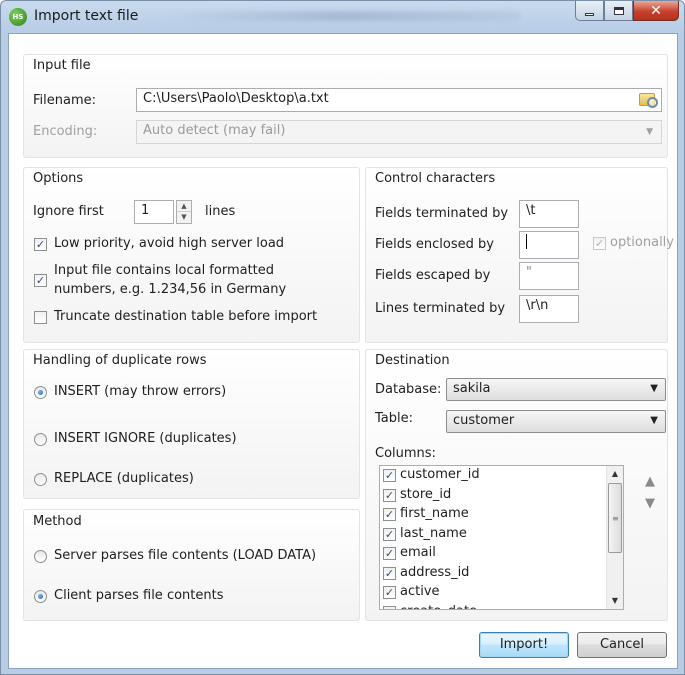  I want to click on column-label: customer_id, so click(440, 474).